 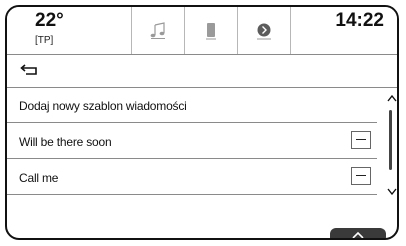 I want to click on navigation-icon, so click(x=264, y=31).